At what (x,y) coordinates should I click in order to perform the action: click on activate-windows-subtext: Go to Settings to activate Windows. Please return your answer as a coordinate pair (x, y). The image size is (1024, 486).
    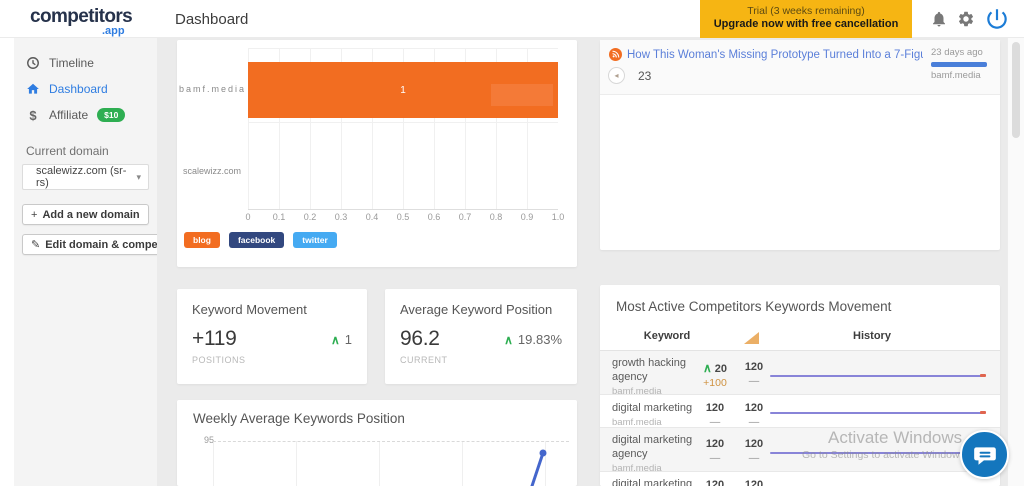
    Looking at the image, I should click on (883, 455).